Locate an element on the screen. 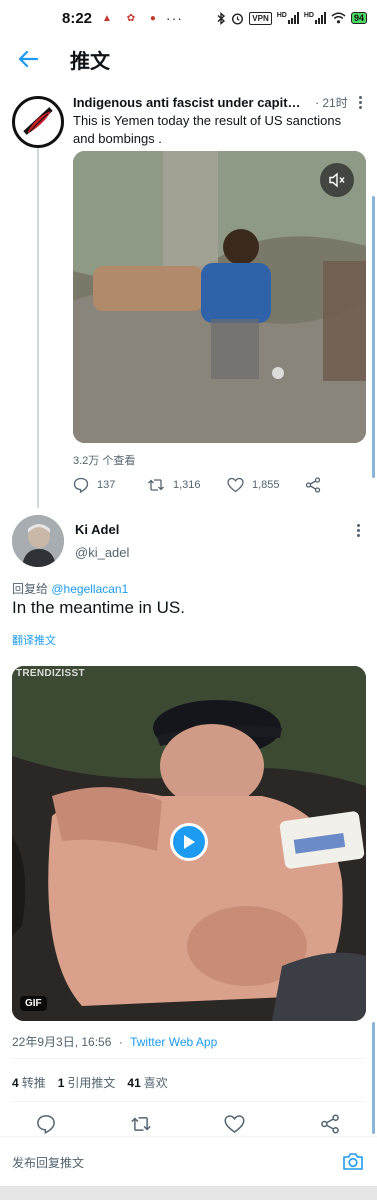 The height and width of the screenshot is (1200, 377). tweet-date: 22年9月3日, 16:56 is located at coordinates (62, 1042).